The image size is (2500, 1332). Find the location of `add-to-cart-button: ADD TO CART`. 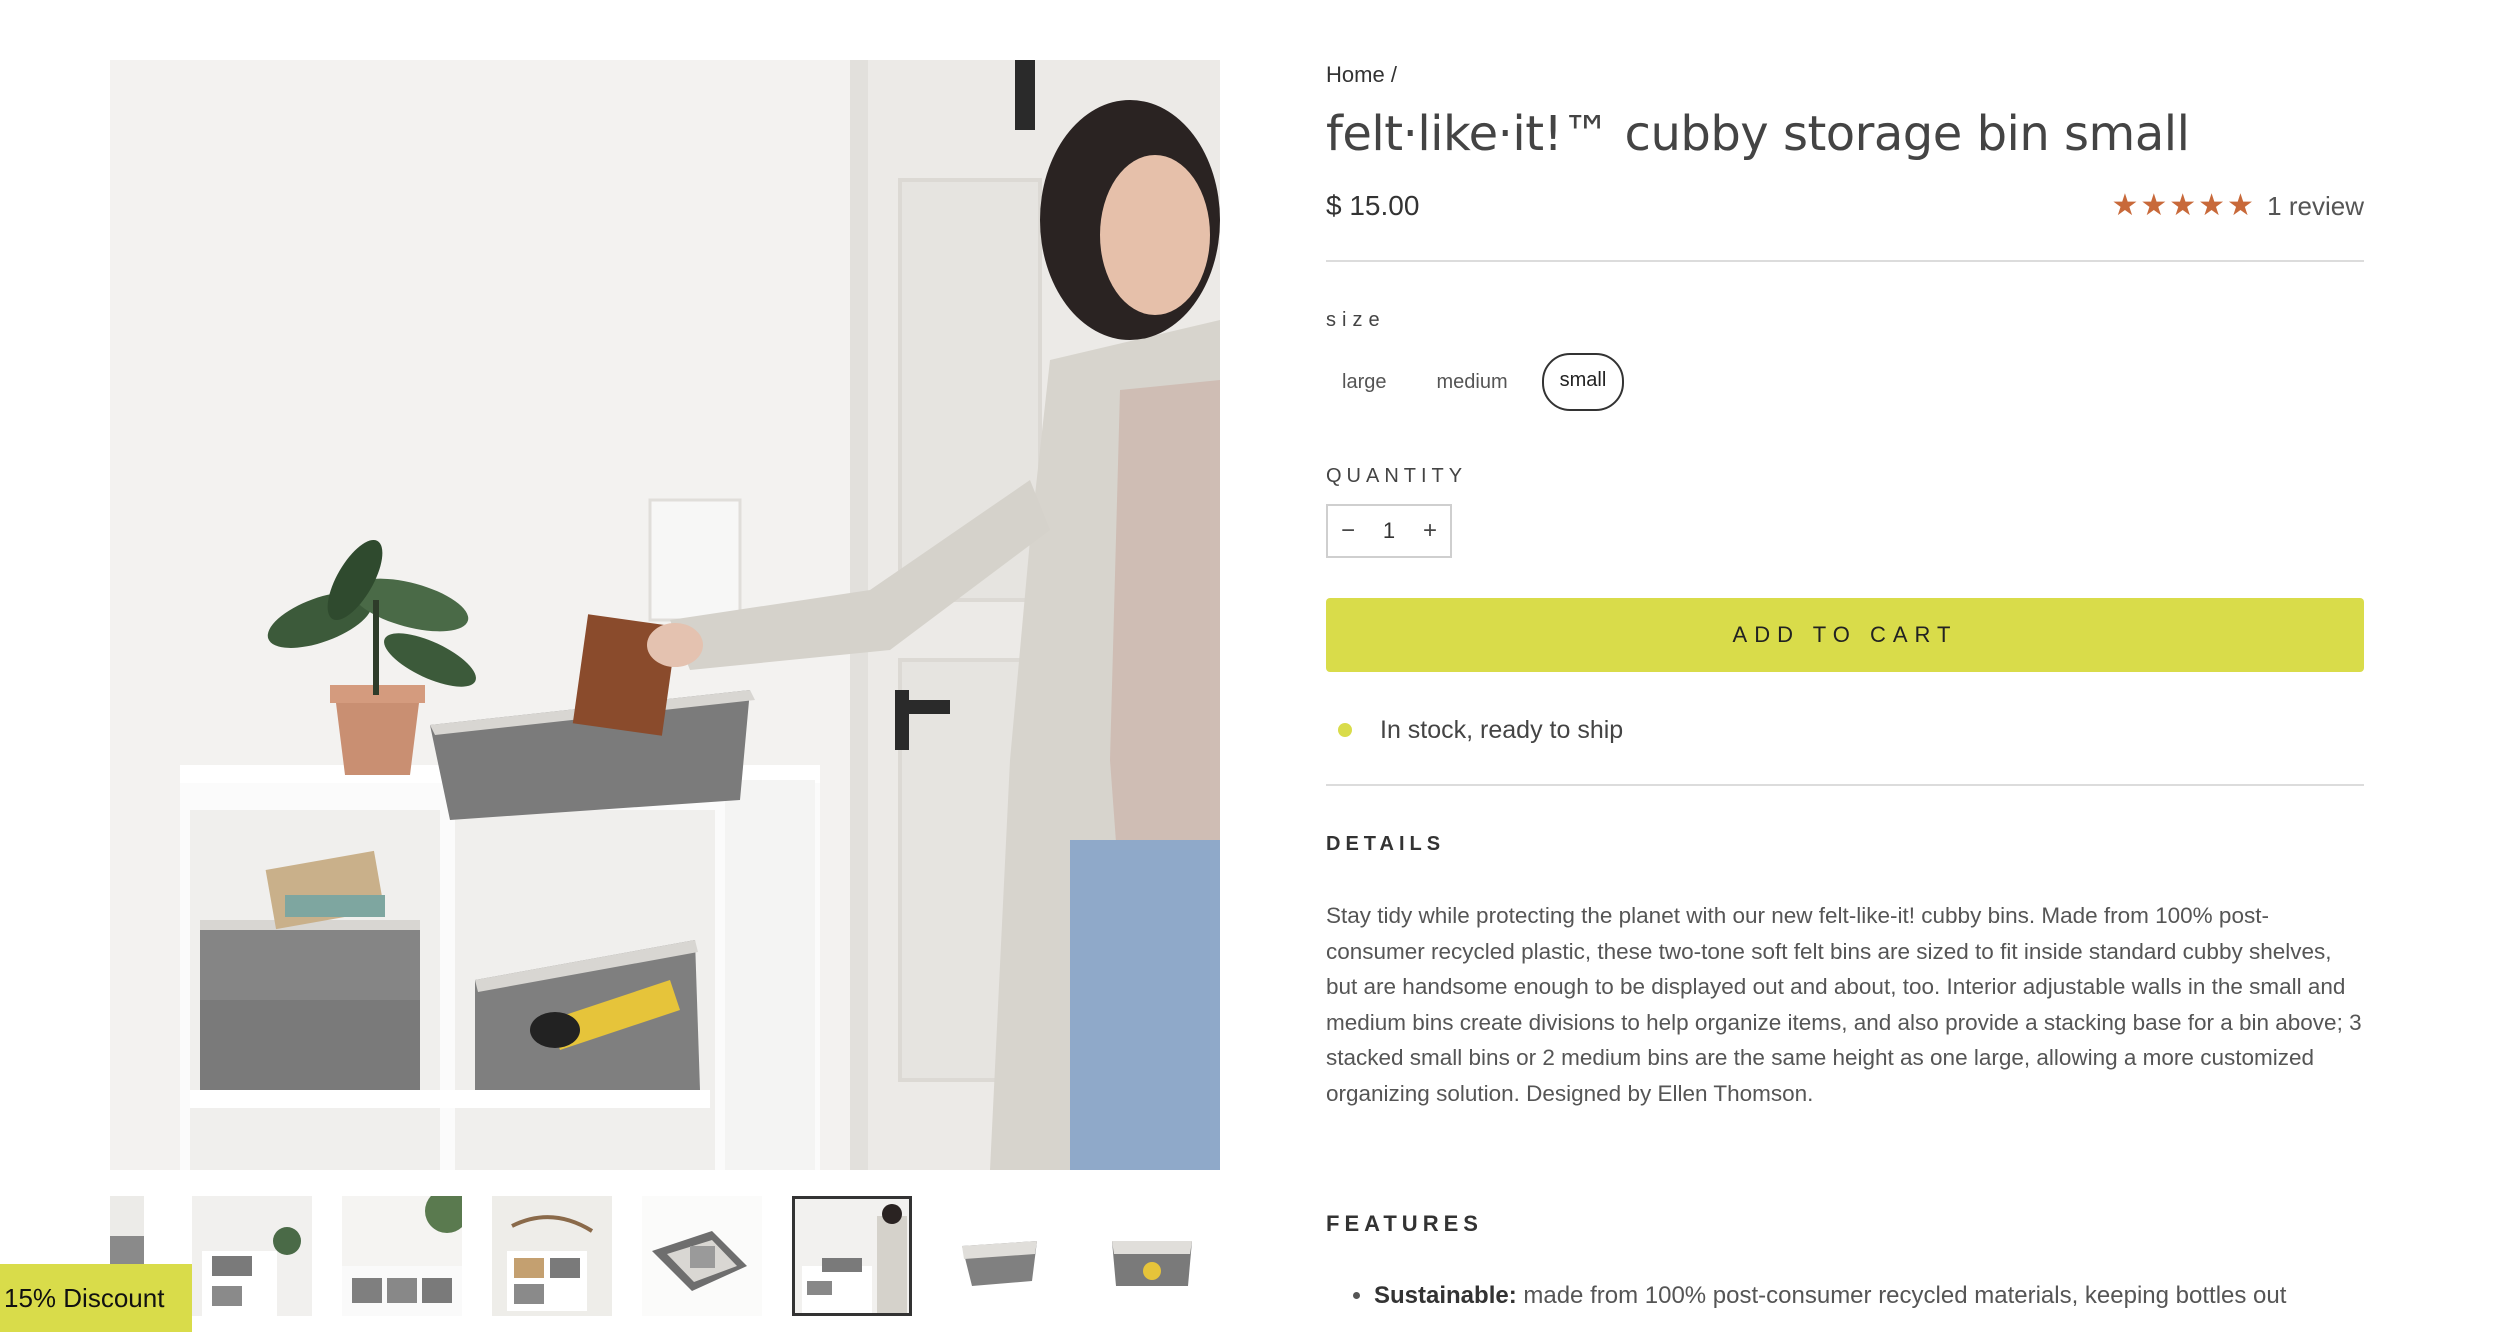

add-to-cart-button: ADD TO CART is located at coordinates (1845, 635).